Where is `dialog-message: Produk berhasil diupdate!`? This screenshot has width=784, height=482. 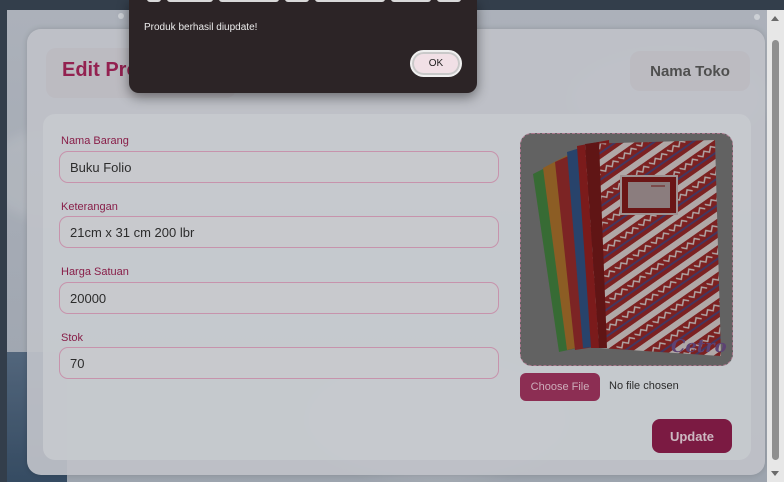 dialog-message: Produk berhasil diupdate! is located at coordinates (201, 27).